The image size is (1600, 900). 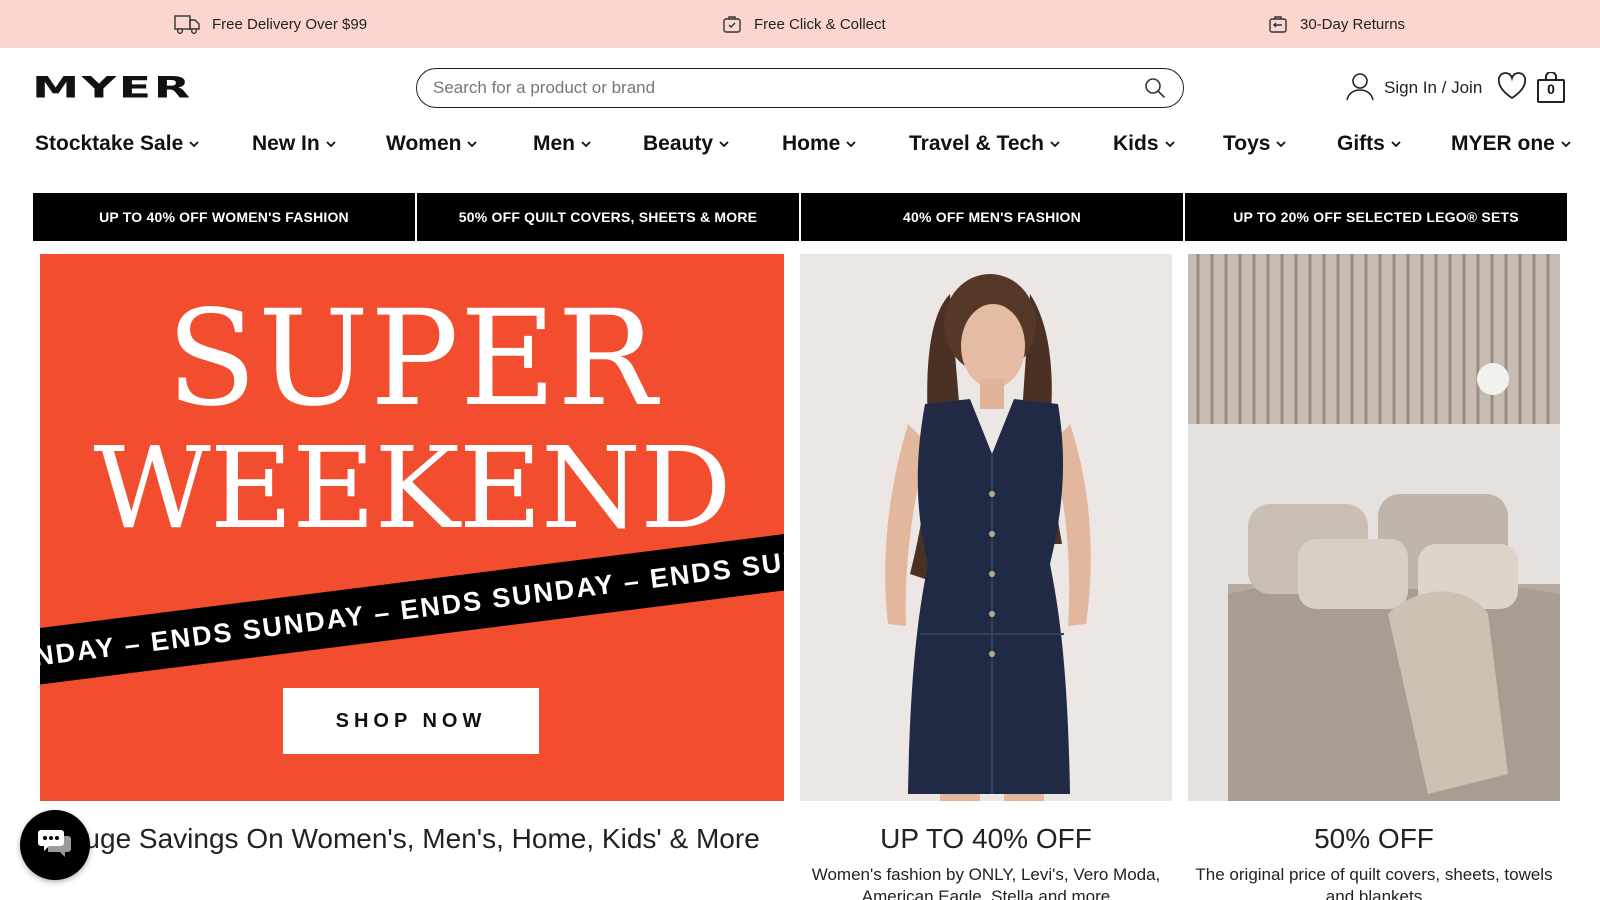 I want to click on search-bar, so click(x=800, y=88).